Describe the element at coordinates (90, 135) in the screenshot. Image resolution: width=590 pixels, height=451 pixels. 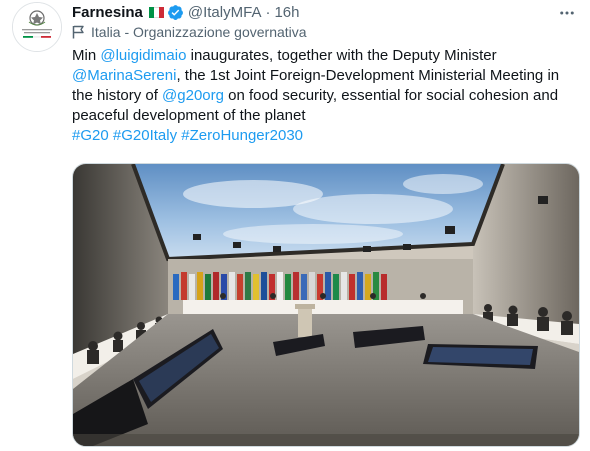
I see `hashtag-g20: #G20` at that location.